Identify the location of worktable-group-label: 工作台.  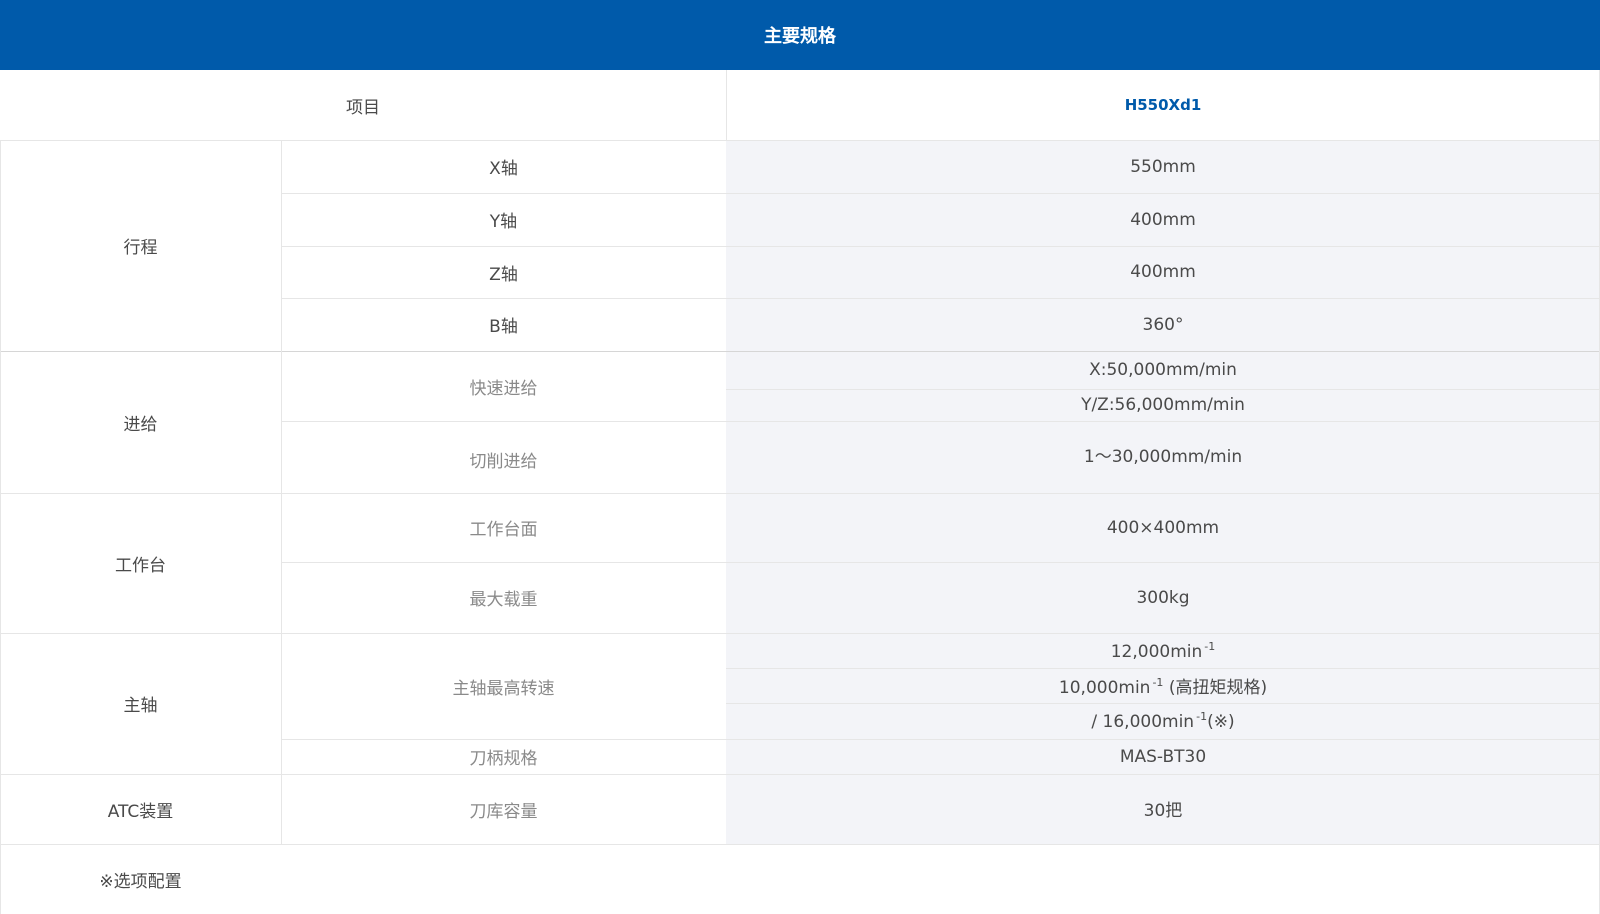
(140, 565).